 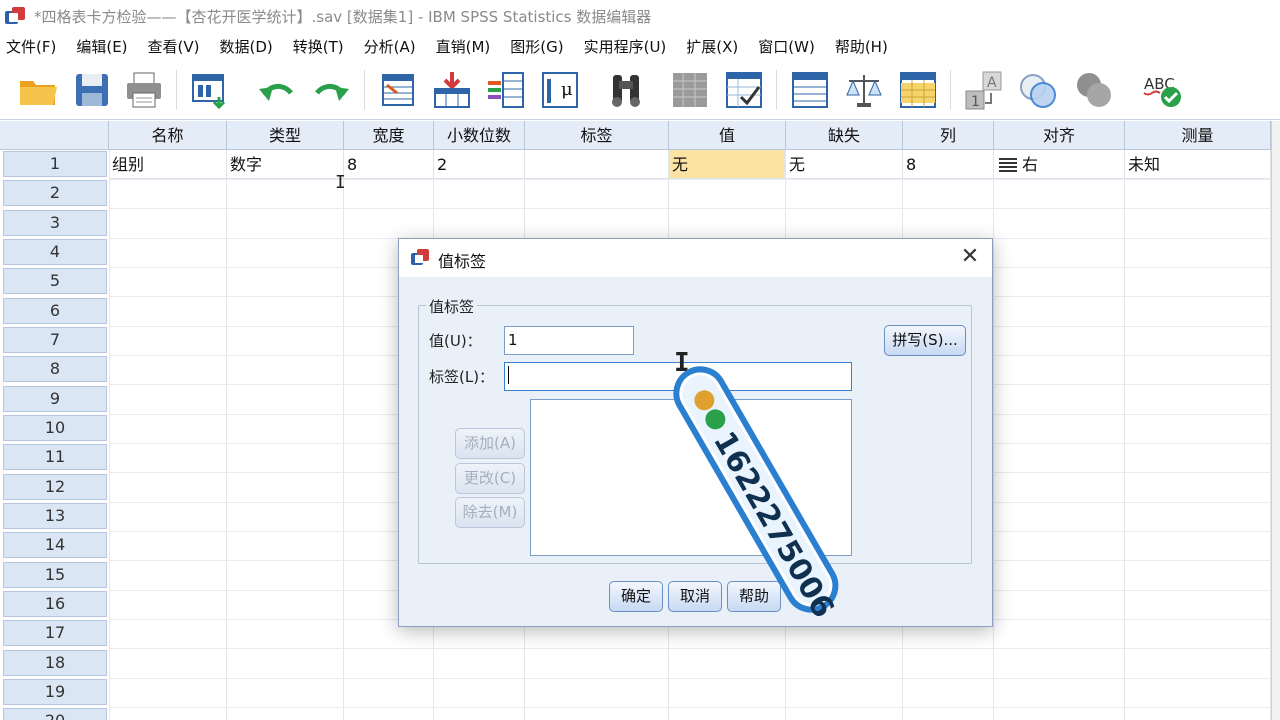 I want to click on menu-transform: 转换(T), so click(x=318, y=46).